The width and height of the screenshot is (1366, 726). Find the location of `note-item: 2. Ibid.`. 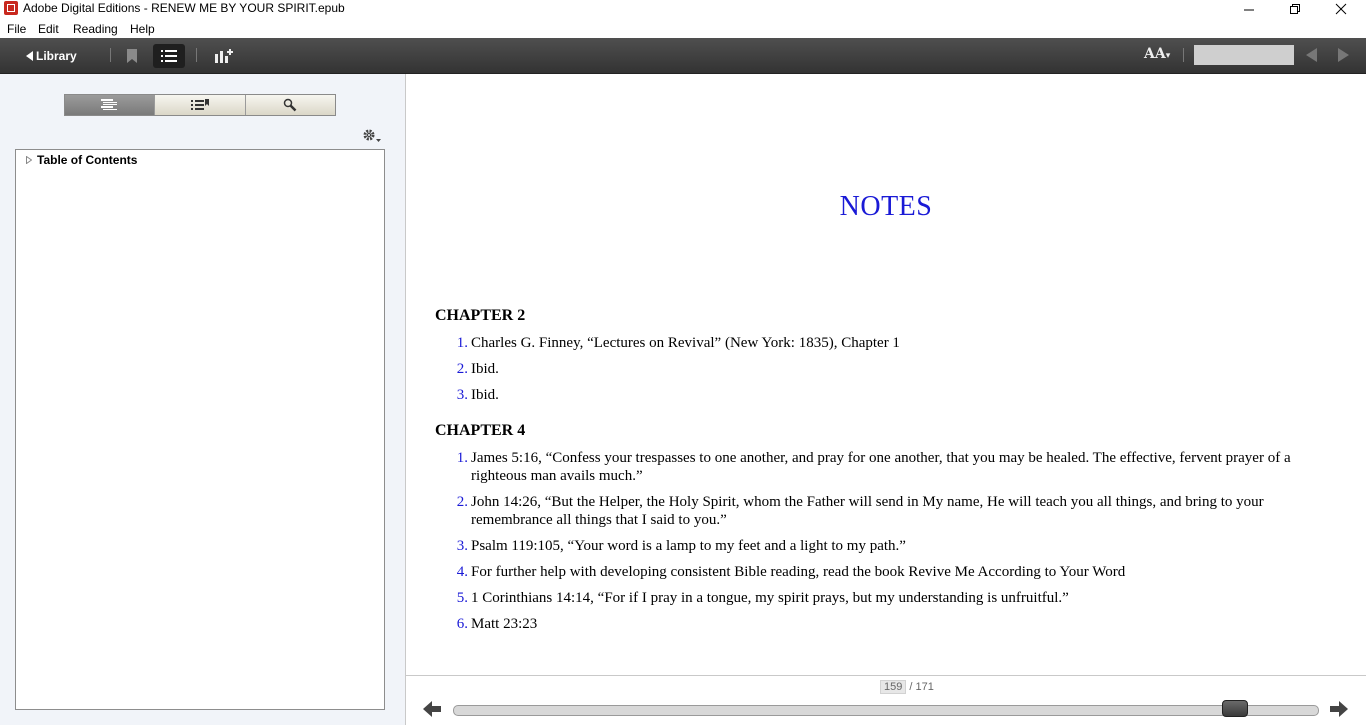

note-item: 2. Ibid. is located at coordinates (881, 369).